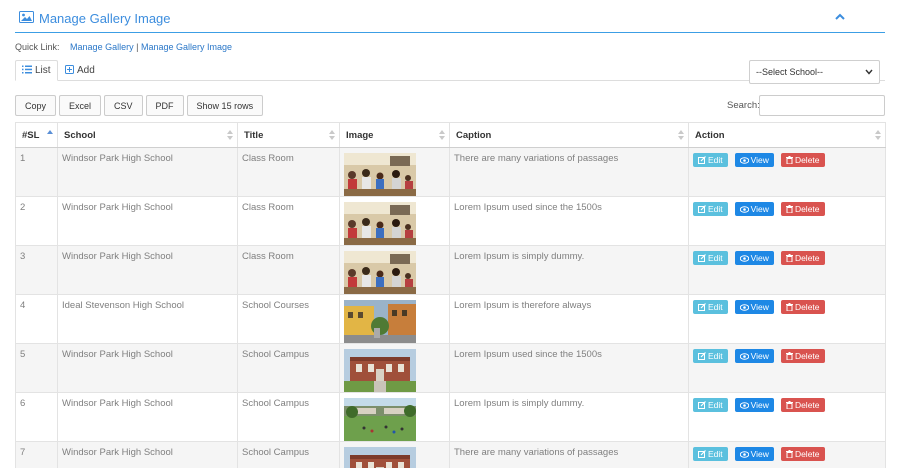 This screenshot has height=468, width=900. Describe the element at coordinates (36, 105) in the screenshot. I see `copy-button: Copy` at that location.